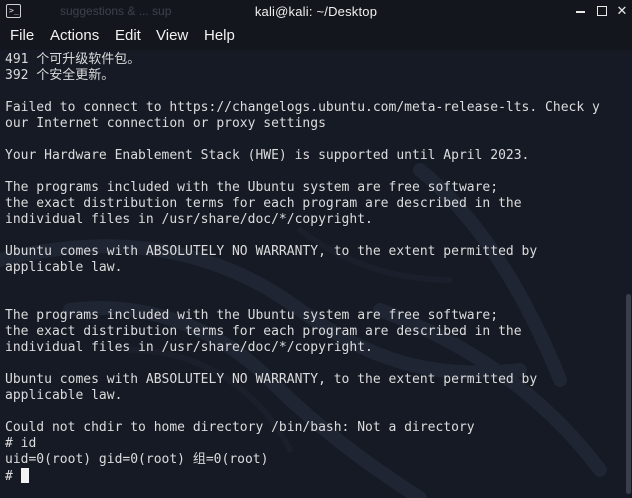 The width and height of the screenshot is (632, 498). What do you see at coordinates (13, 476) in the screenshot?
I see `shell-prompt: #` at bounding box center [13, 476].